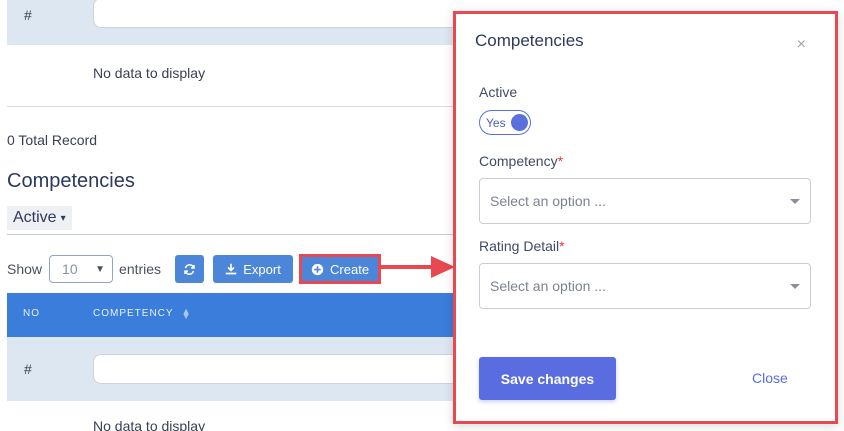 This screenshot has width=844, height=431. Describe the element at coordinates (274, 14) in the screenshot. I see `row-filter-input` at that location.